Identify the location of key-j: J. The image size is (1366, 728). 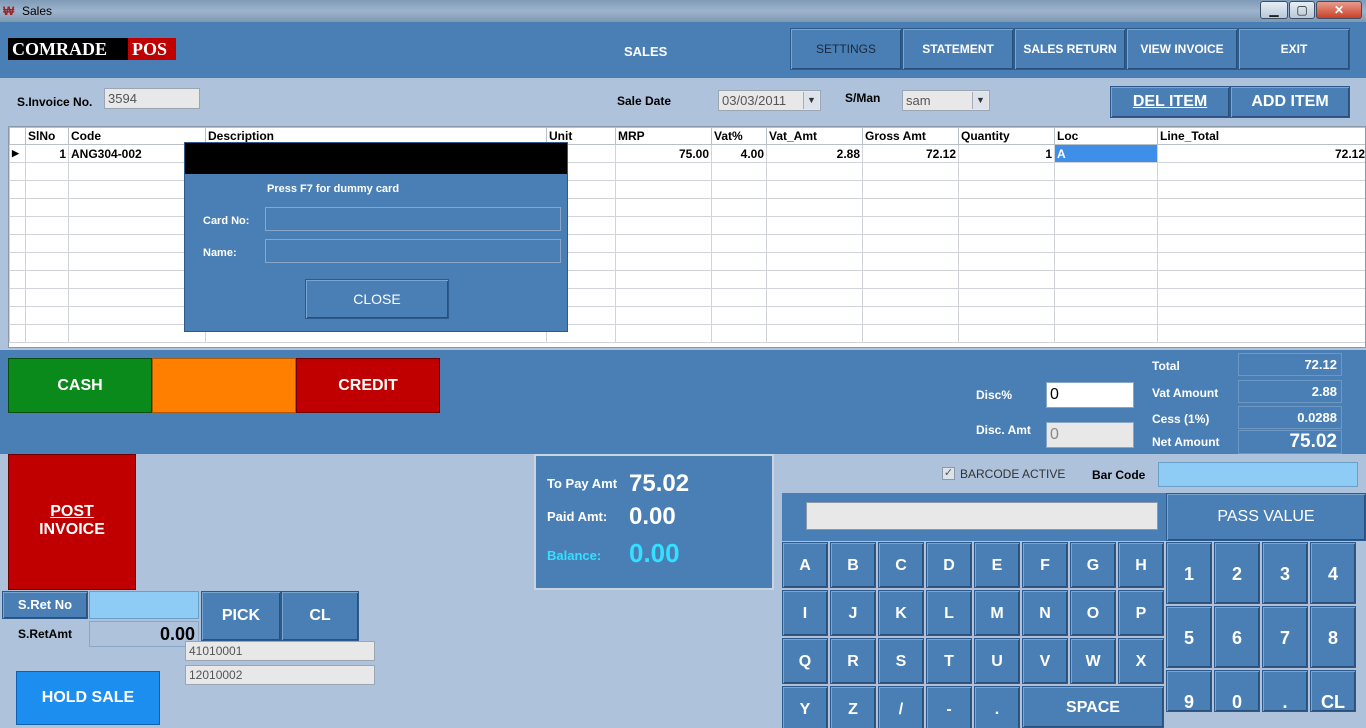
(853, 613).